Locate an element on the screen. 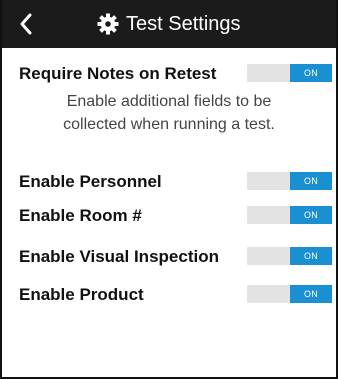 Image resolution: width=338 pixels, height=379 pixels. product-label: Enable Product is located at coordinates (81, 294).